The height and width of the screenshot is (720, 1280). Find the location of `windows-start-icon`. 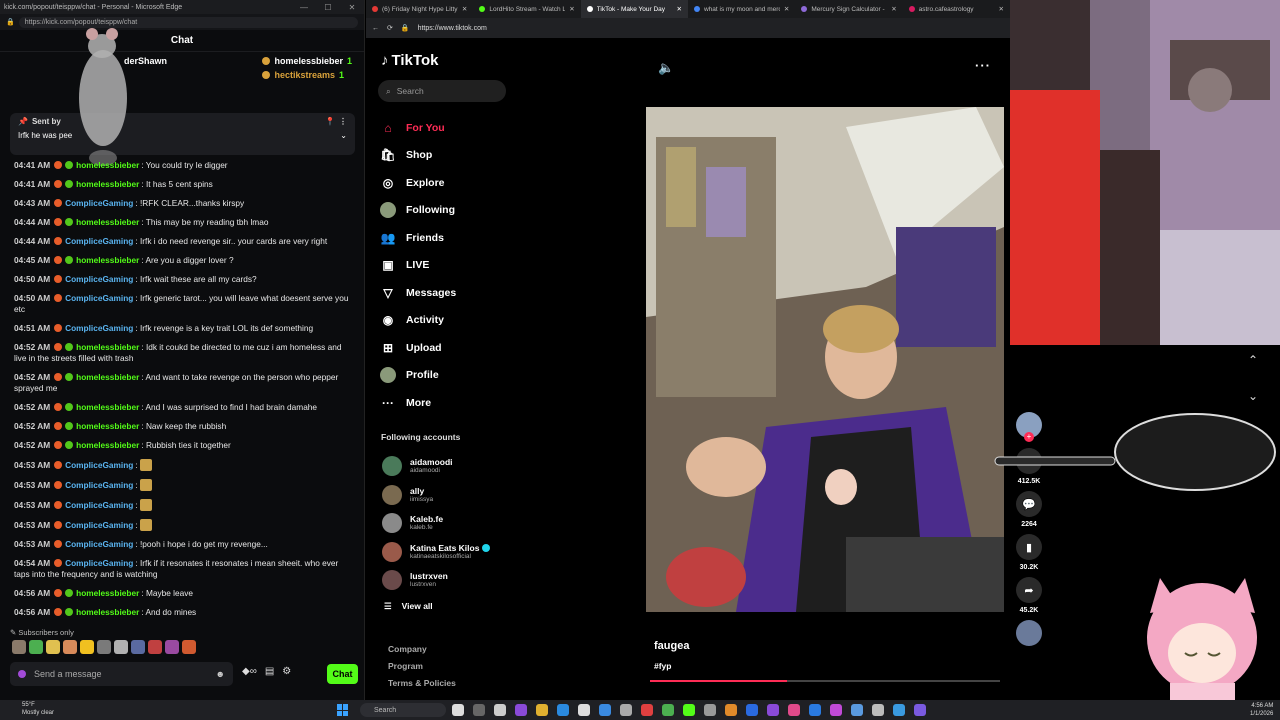

windows-start-icon is located at coordinates (343, 710).